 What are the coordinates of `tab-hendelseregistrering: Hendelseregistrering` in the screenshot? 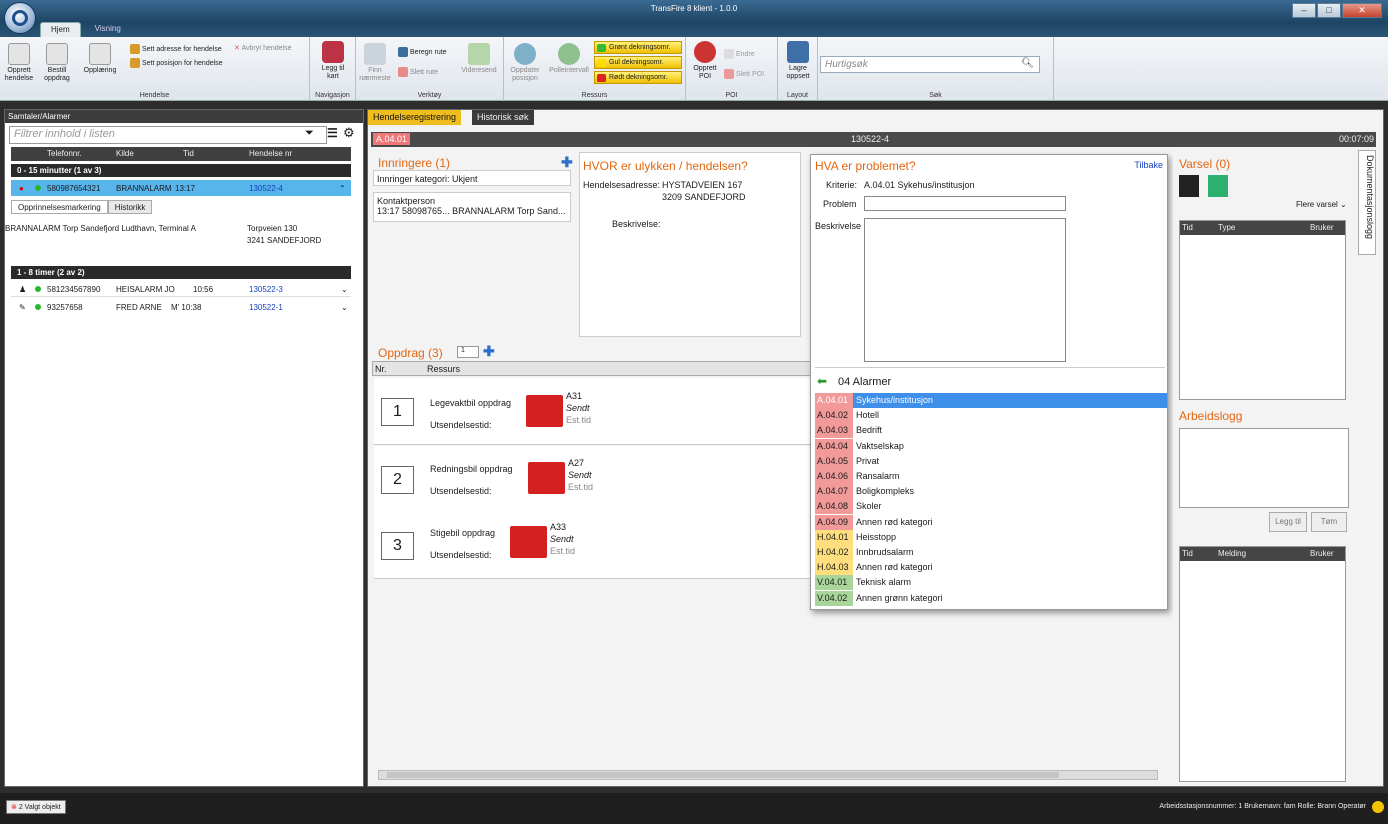 It's located at (415, 117).